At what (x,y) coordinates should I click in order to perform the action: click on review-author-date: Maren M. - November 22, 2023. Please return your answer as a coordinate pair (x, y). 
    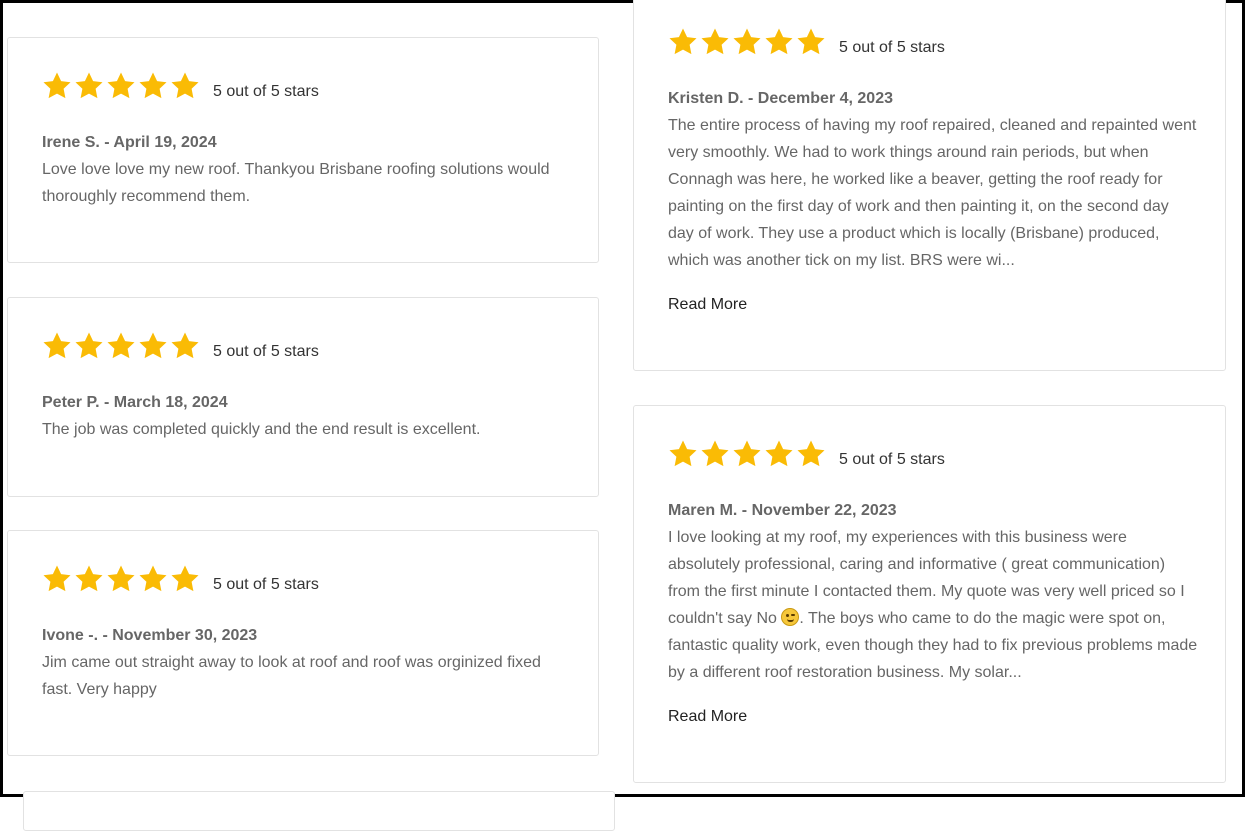
    Looking at the image, I should click on (782, 510).